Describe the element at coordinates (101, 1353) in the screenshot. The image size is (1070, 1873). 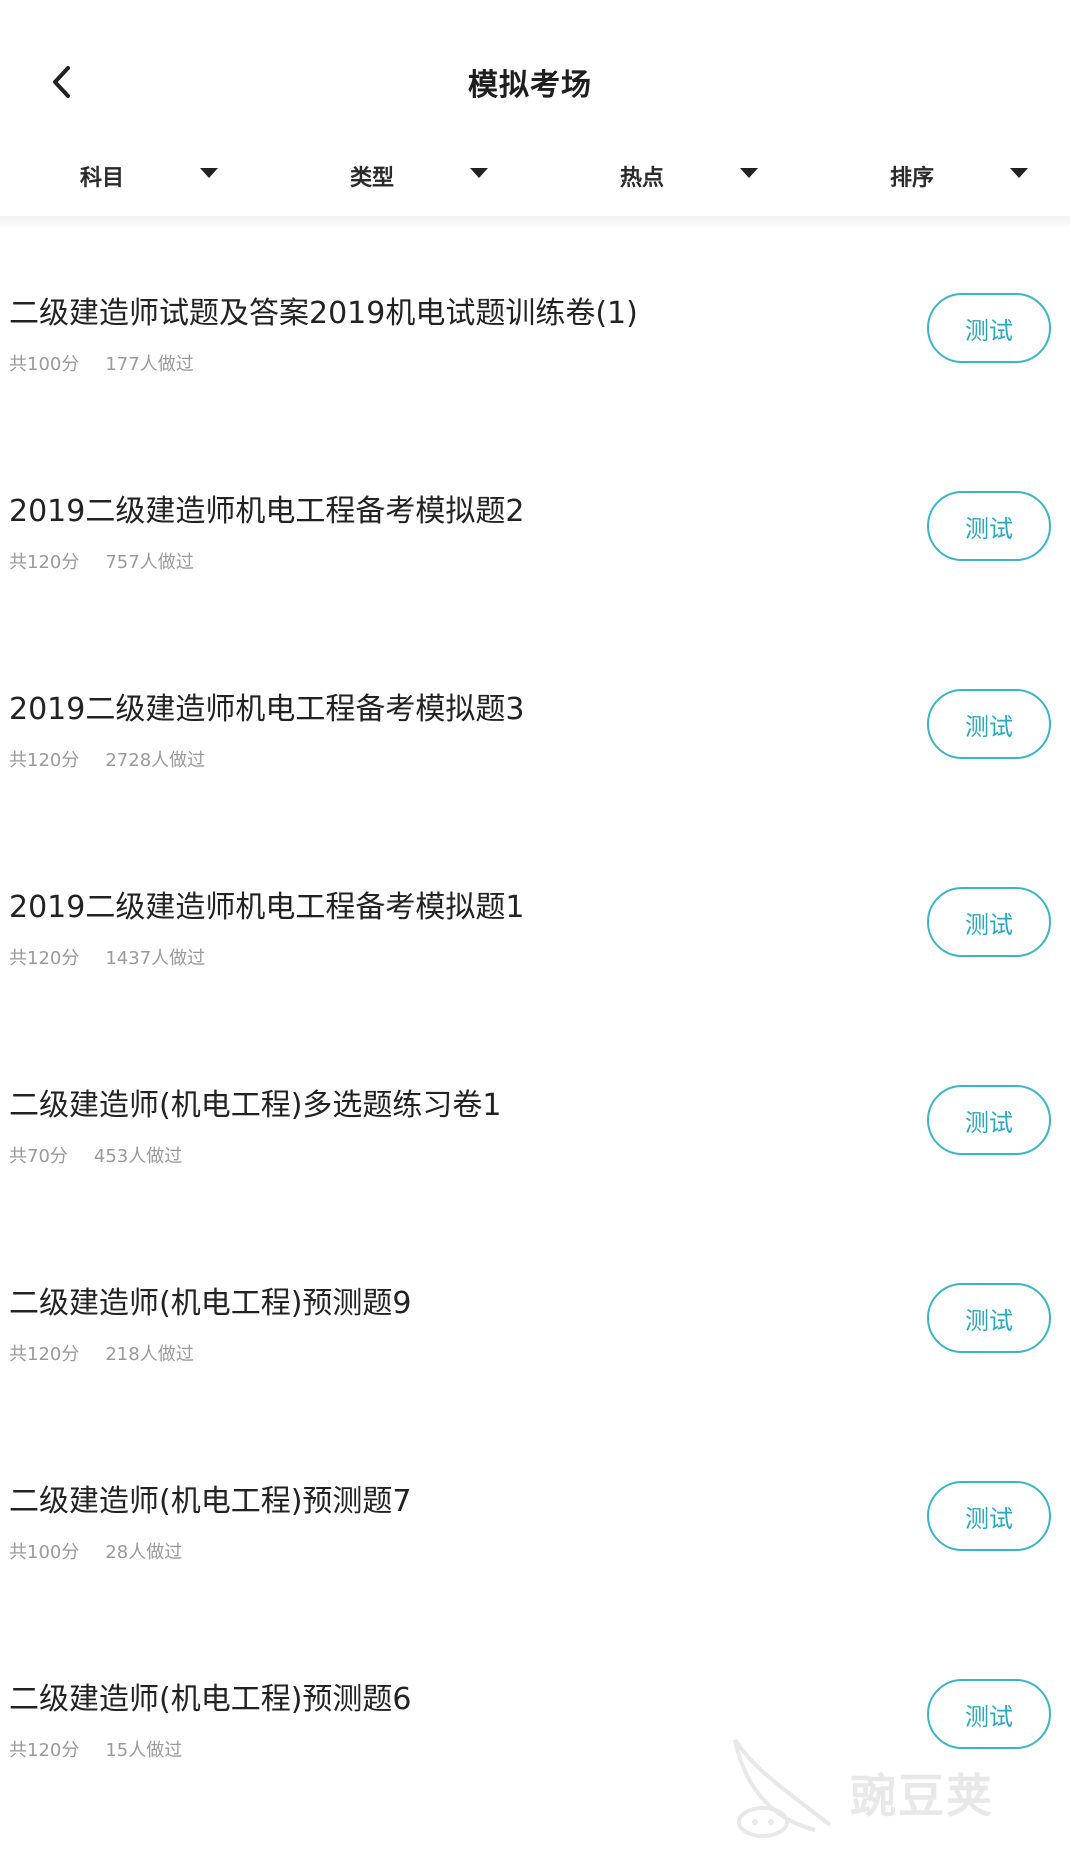
I see `exam-meta: 共120分 218人做过` at that location.